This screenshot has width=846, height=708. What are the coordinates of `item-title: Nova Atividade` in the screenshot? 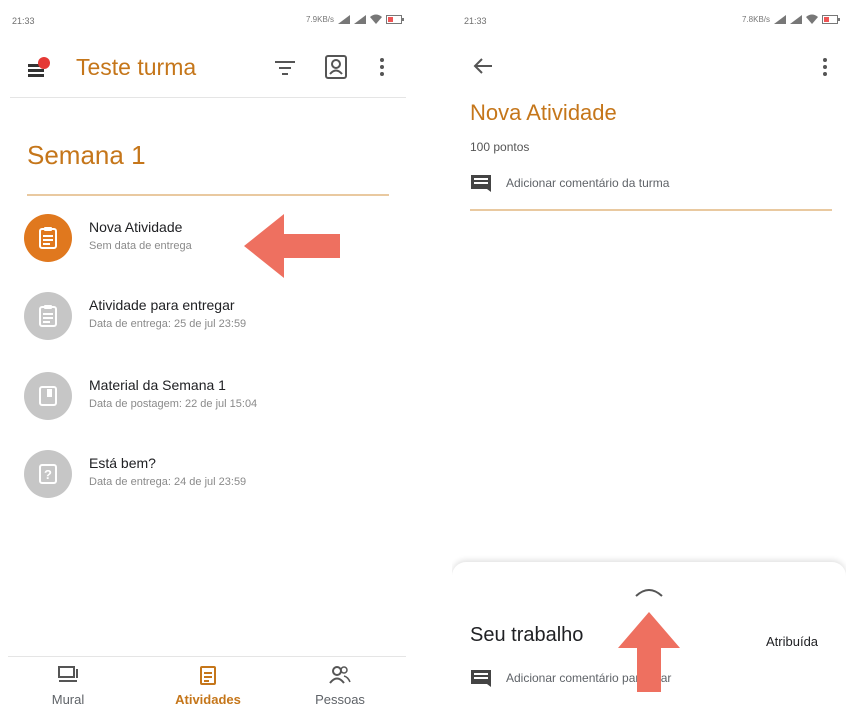 It's located at (136, 227).